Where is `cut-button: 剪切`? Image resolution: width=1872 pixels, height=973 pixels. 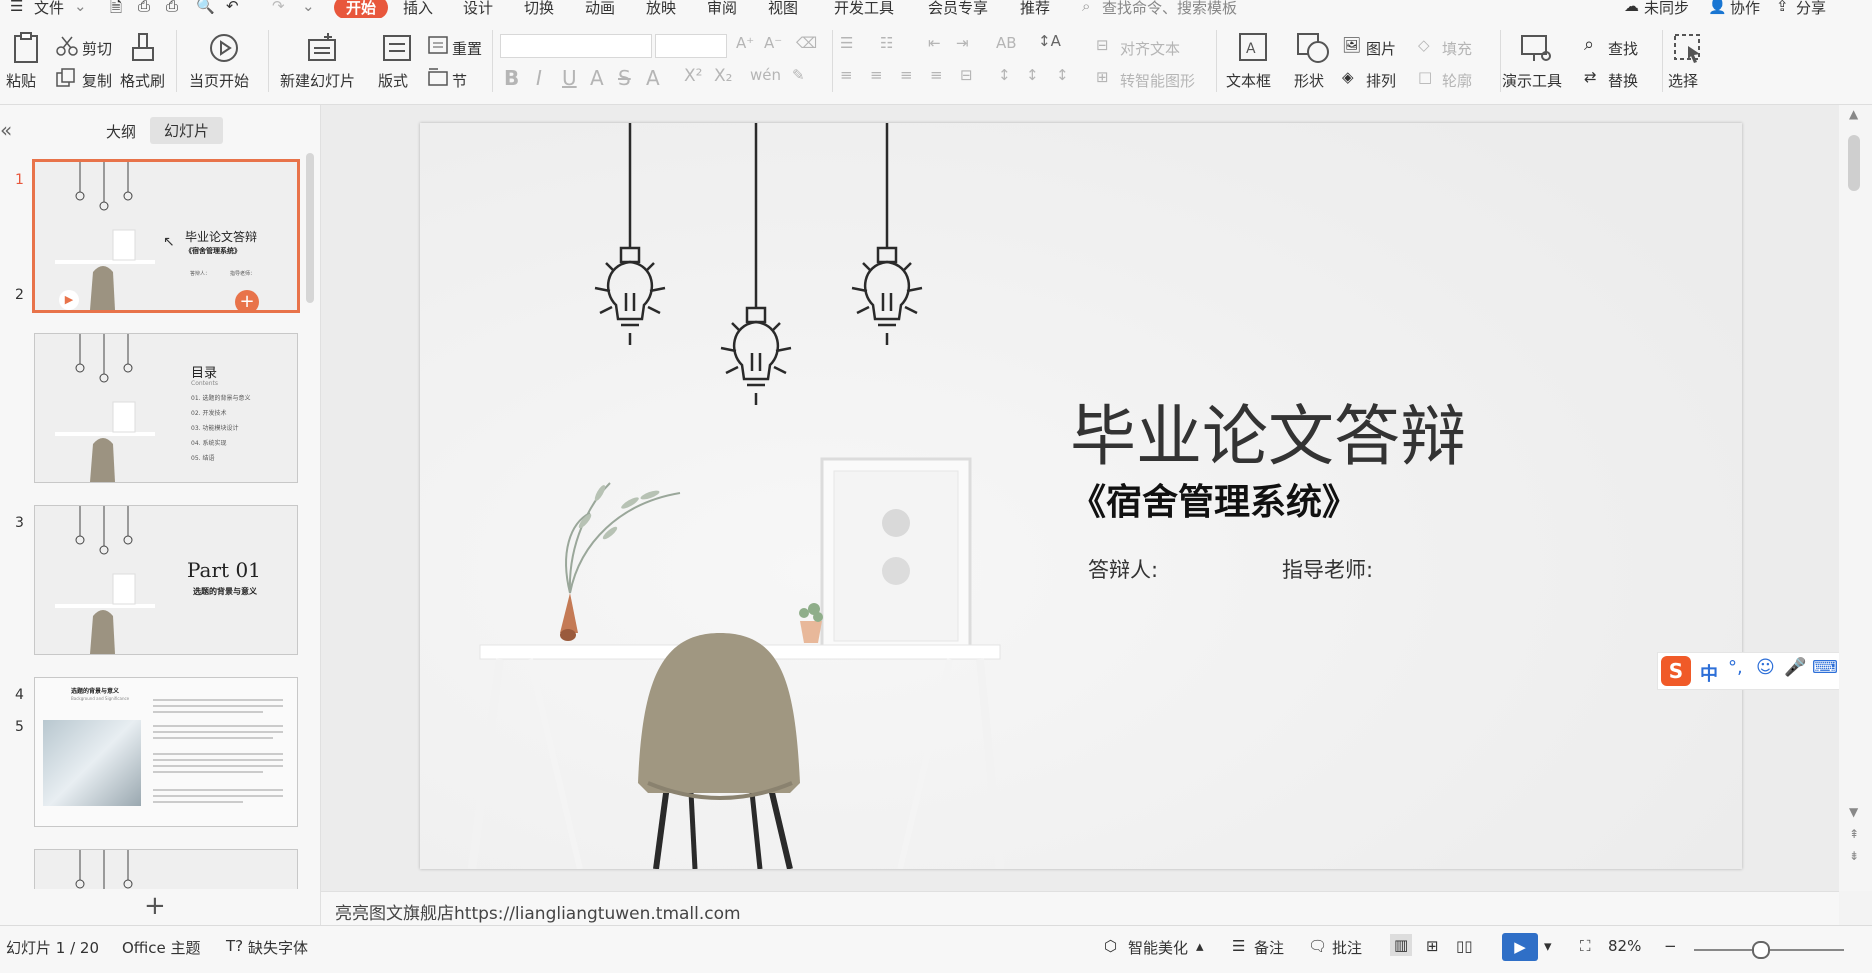
cut-button: 剪切 is located at coordinates (97, 48).